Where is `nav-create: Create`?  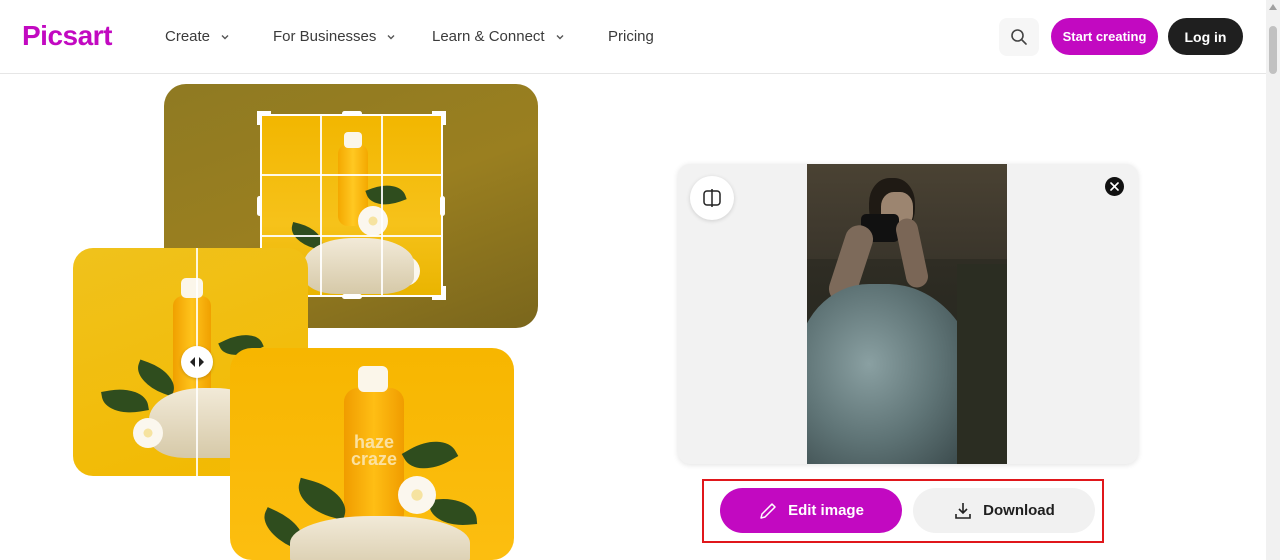 nav-create: Create is located at coordinates (197, 36).